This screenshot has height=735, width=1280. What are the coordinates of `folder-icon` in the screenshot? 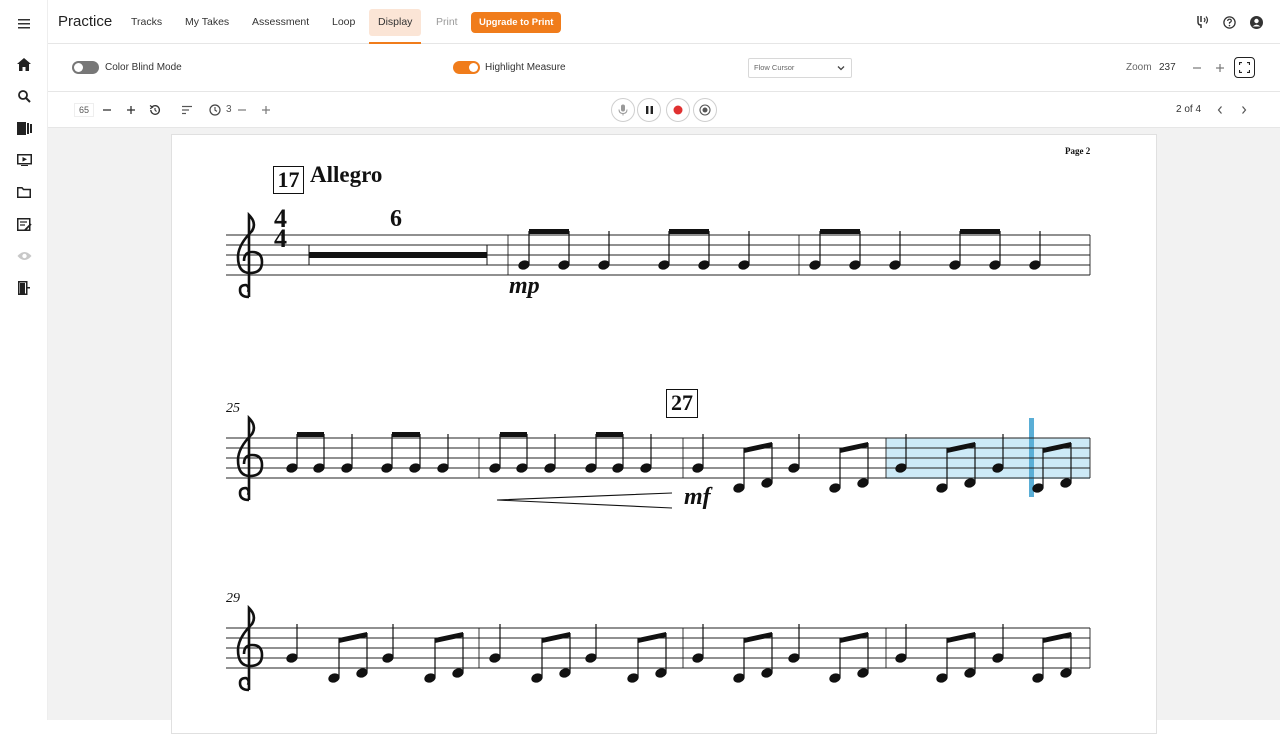 It's located at (24, 192).